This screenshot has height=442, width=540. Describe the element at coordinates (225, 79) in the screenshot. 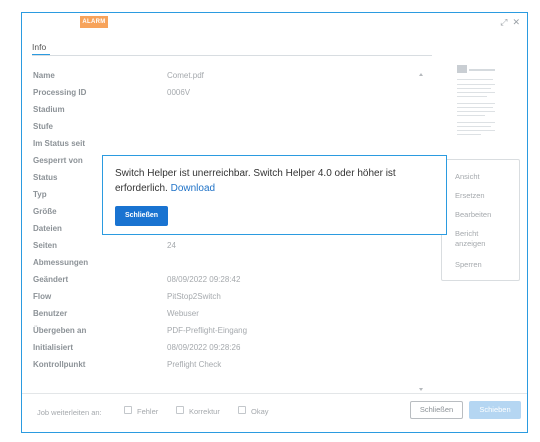

I see `field-row: Name Comet.pdf` at that location.